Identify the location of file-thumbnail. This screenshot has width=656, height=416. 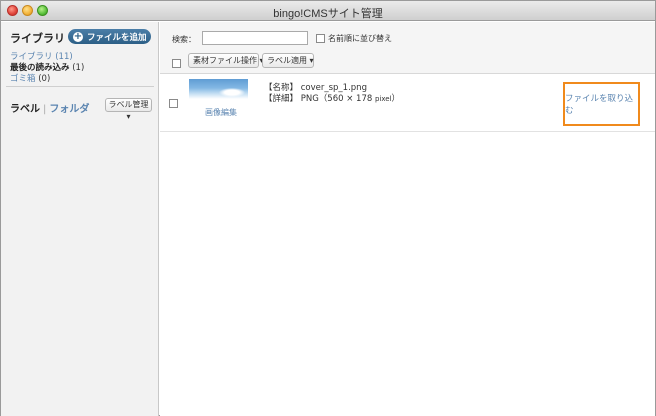
(218, 89).